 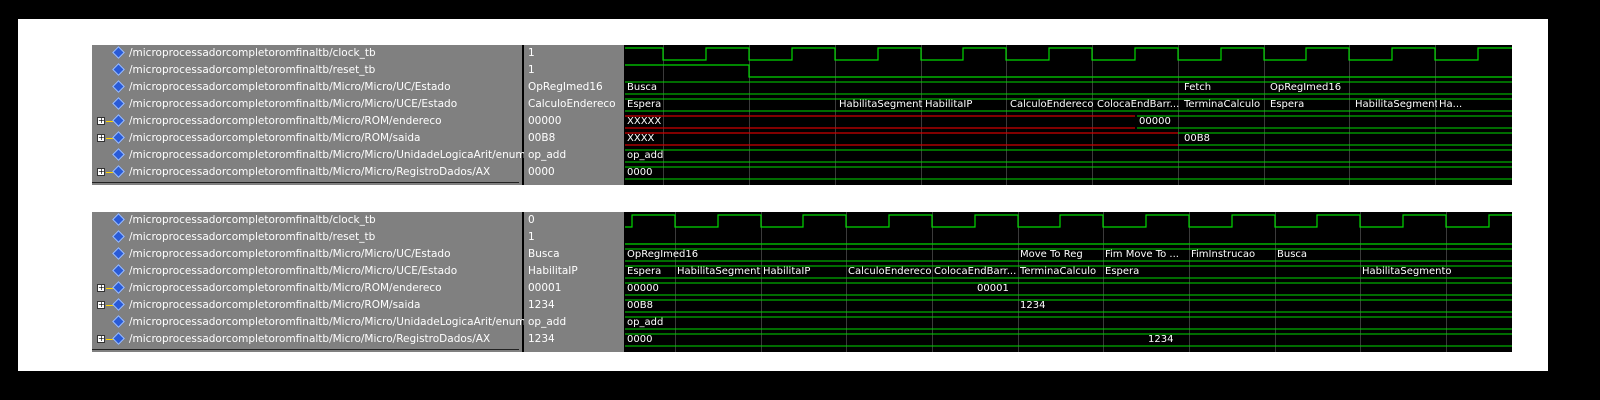 What do you see at coordinates (993, 288) in the screenshot?
I see `waveform-value-label: 00001` at bounding box center [993, 288].